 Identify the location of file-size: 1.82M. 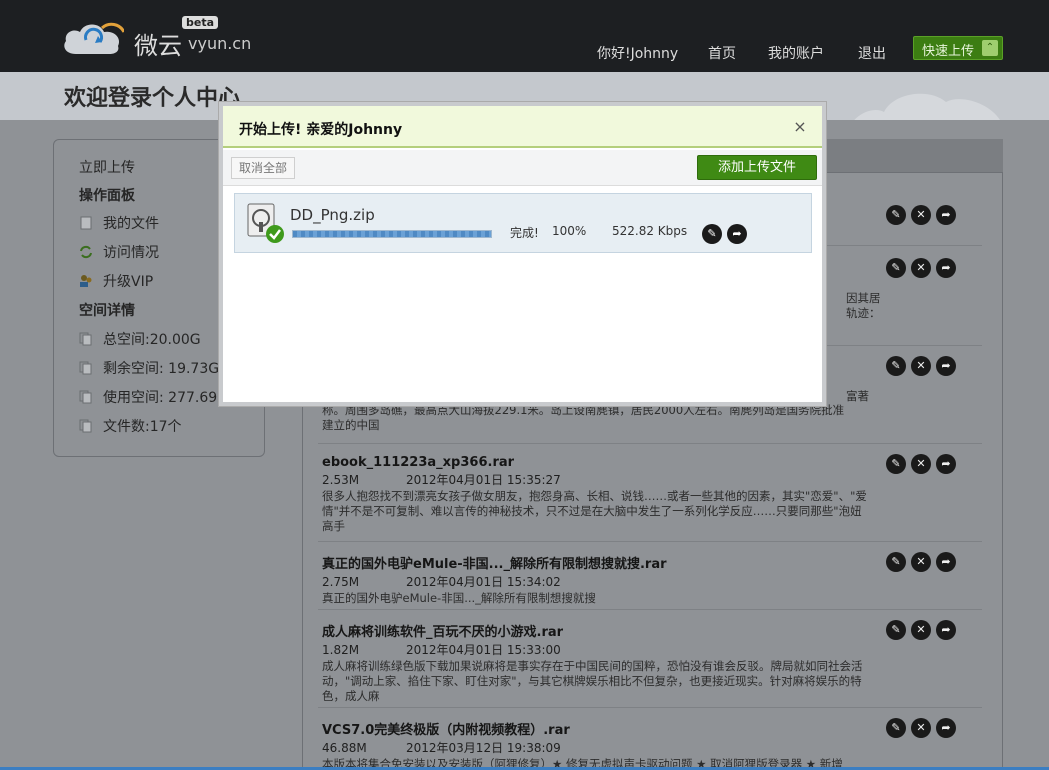
(341, 650).